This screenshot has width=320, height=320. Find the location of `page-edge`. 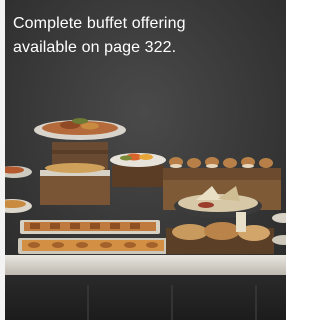

page-edge is located at coordinates (2, 160).